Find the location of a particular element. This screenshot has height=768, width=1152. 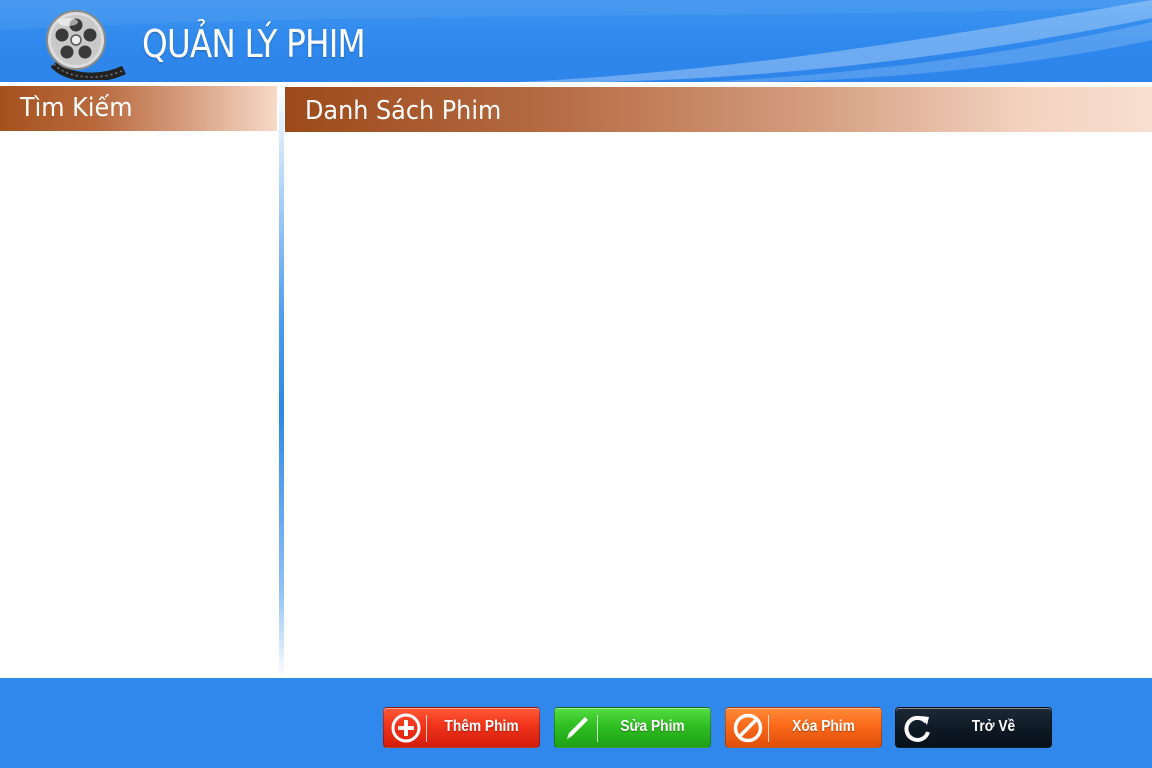

footer-toolbar: Thêm Phim Sửa Phim Xóa Phim Trở Về is located at coordinates (576, 723).